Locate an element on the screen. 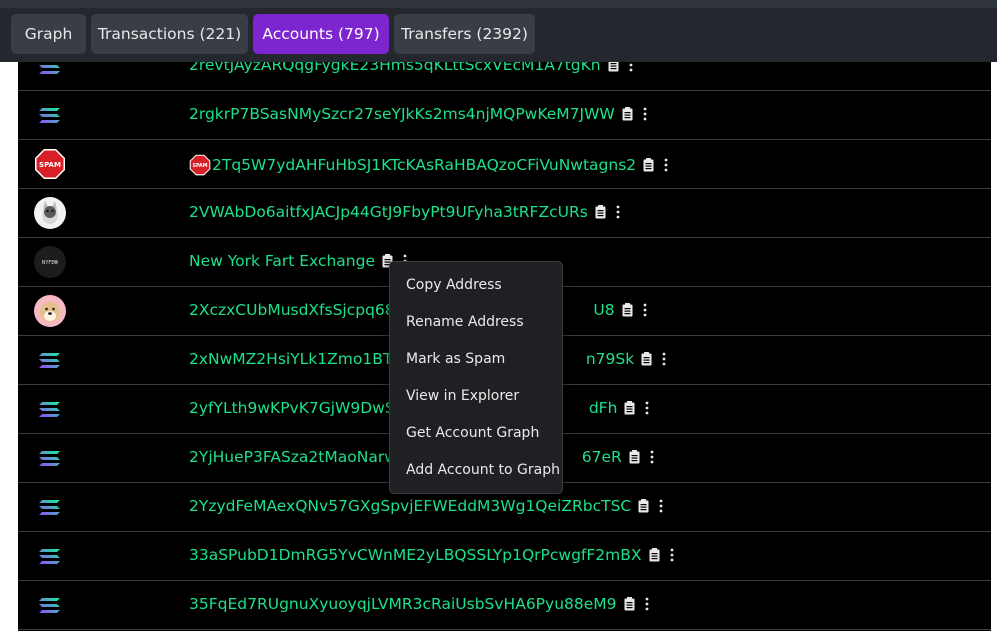  menu-item-get-account-graph: Get Account Graph is located at coordinates (472, 433).